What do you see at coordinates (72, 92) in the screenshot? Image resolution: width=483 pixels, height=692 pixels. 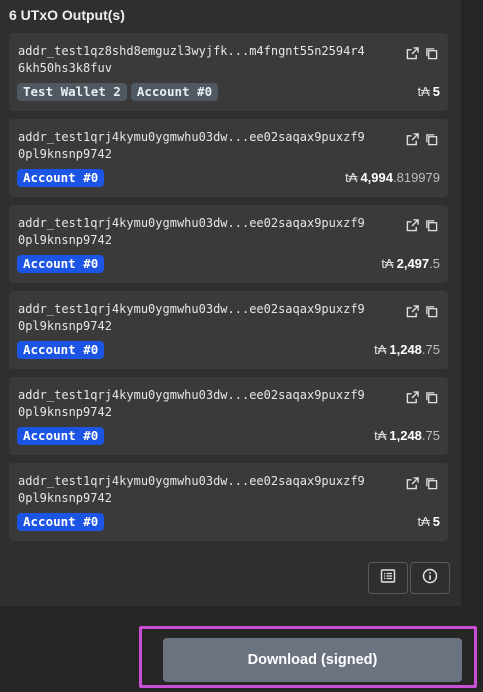 I see `wallet-tag: Test Wallet 2` at bounding box center [72, 92].